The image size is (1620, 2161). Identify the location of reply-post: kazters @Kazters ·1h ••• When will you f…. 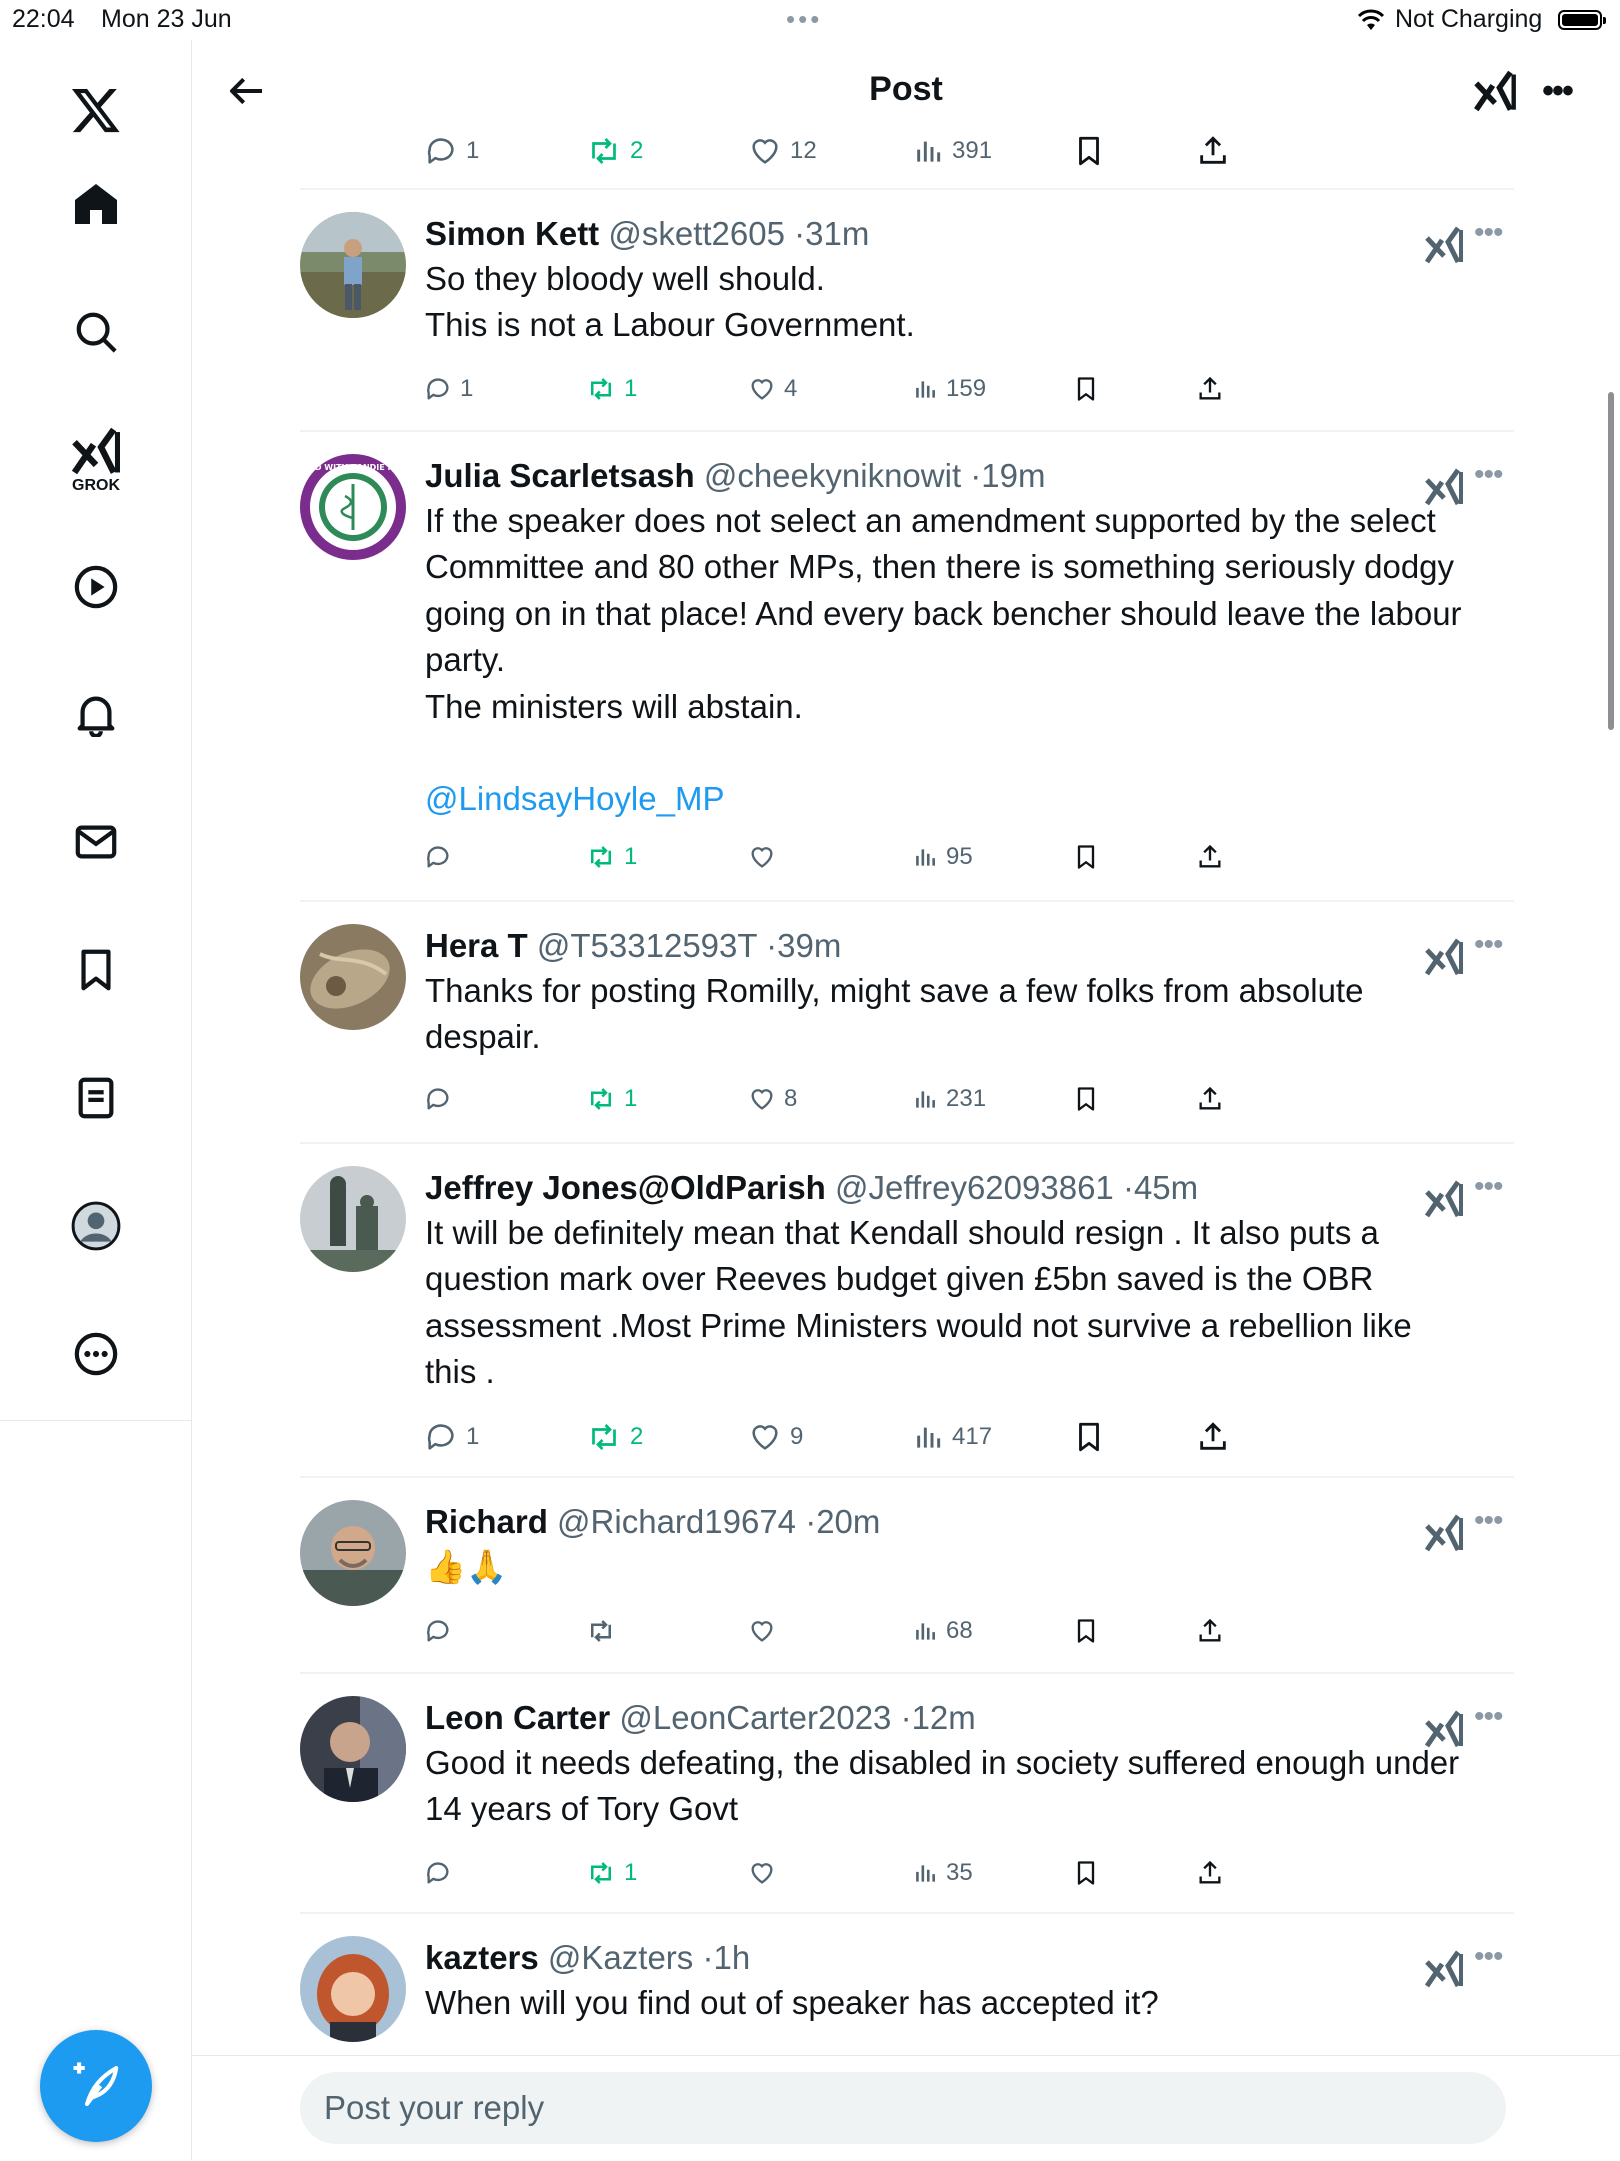
(907, 1996).